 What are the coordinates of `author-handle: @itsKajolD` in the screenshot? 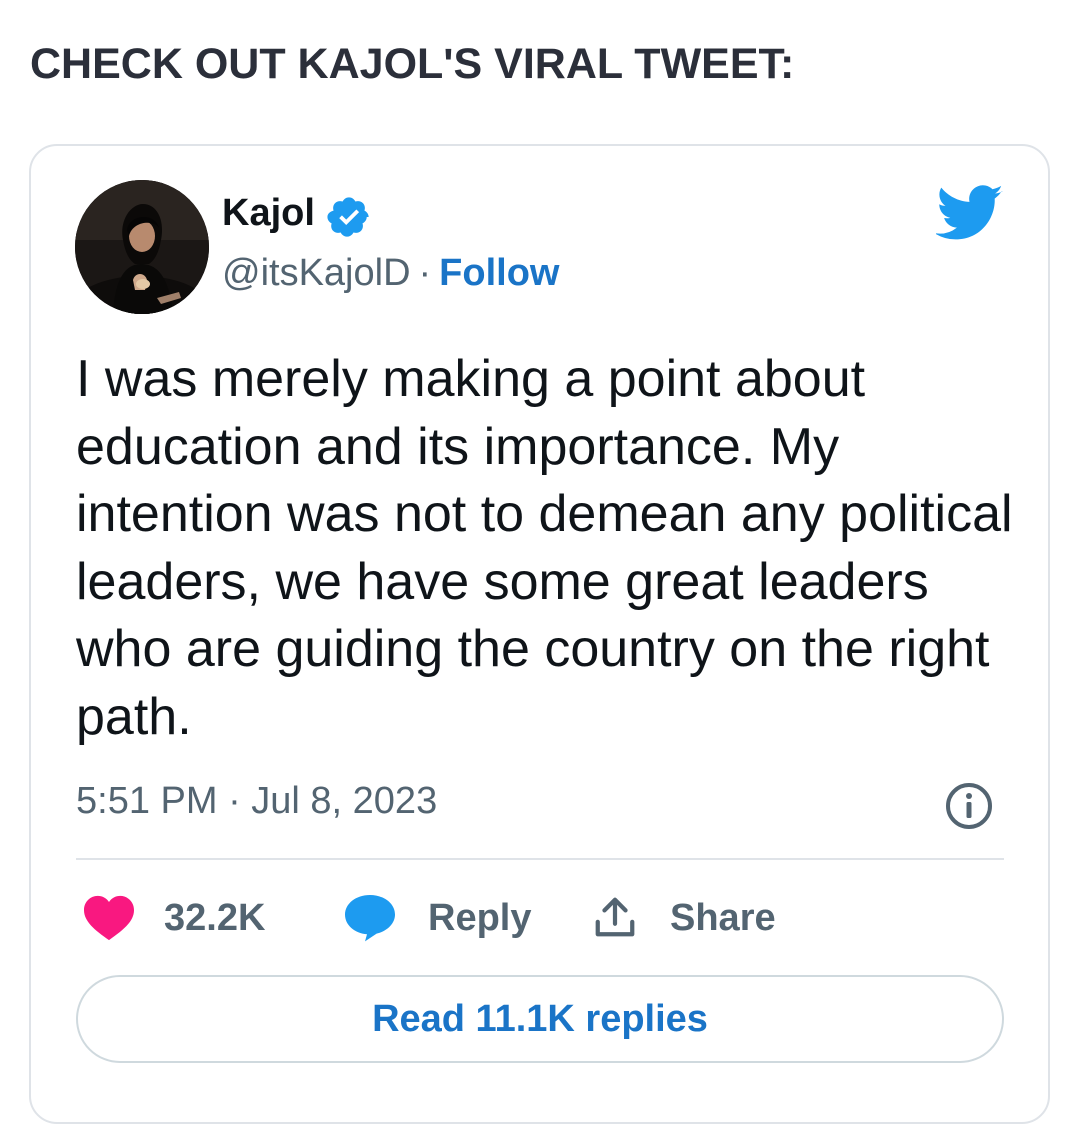 It's located at (316, 273).